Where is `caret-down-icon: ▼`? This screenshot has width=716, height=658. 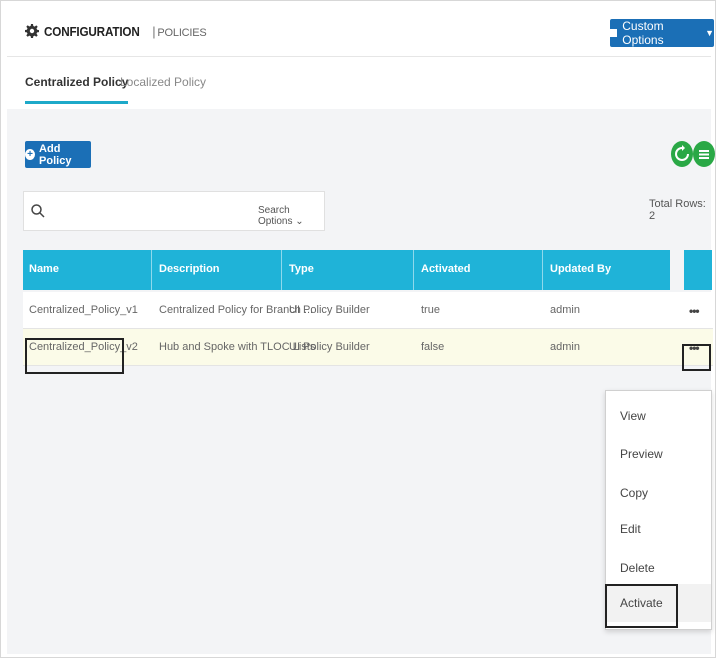 caret-down-icon: ▼ is located at coordinates (709, 33).